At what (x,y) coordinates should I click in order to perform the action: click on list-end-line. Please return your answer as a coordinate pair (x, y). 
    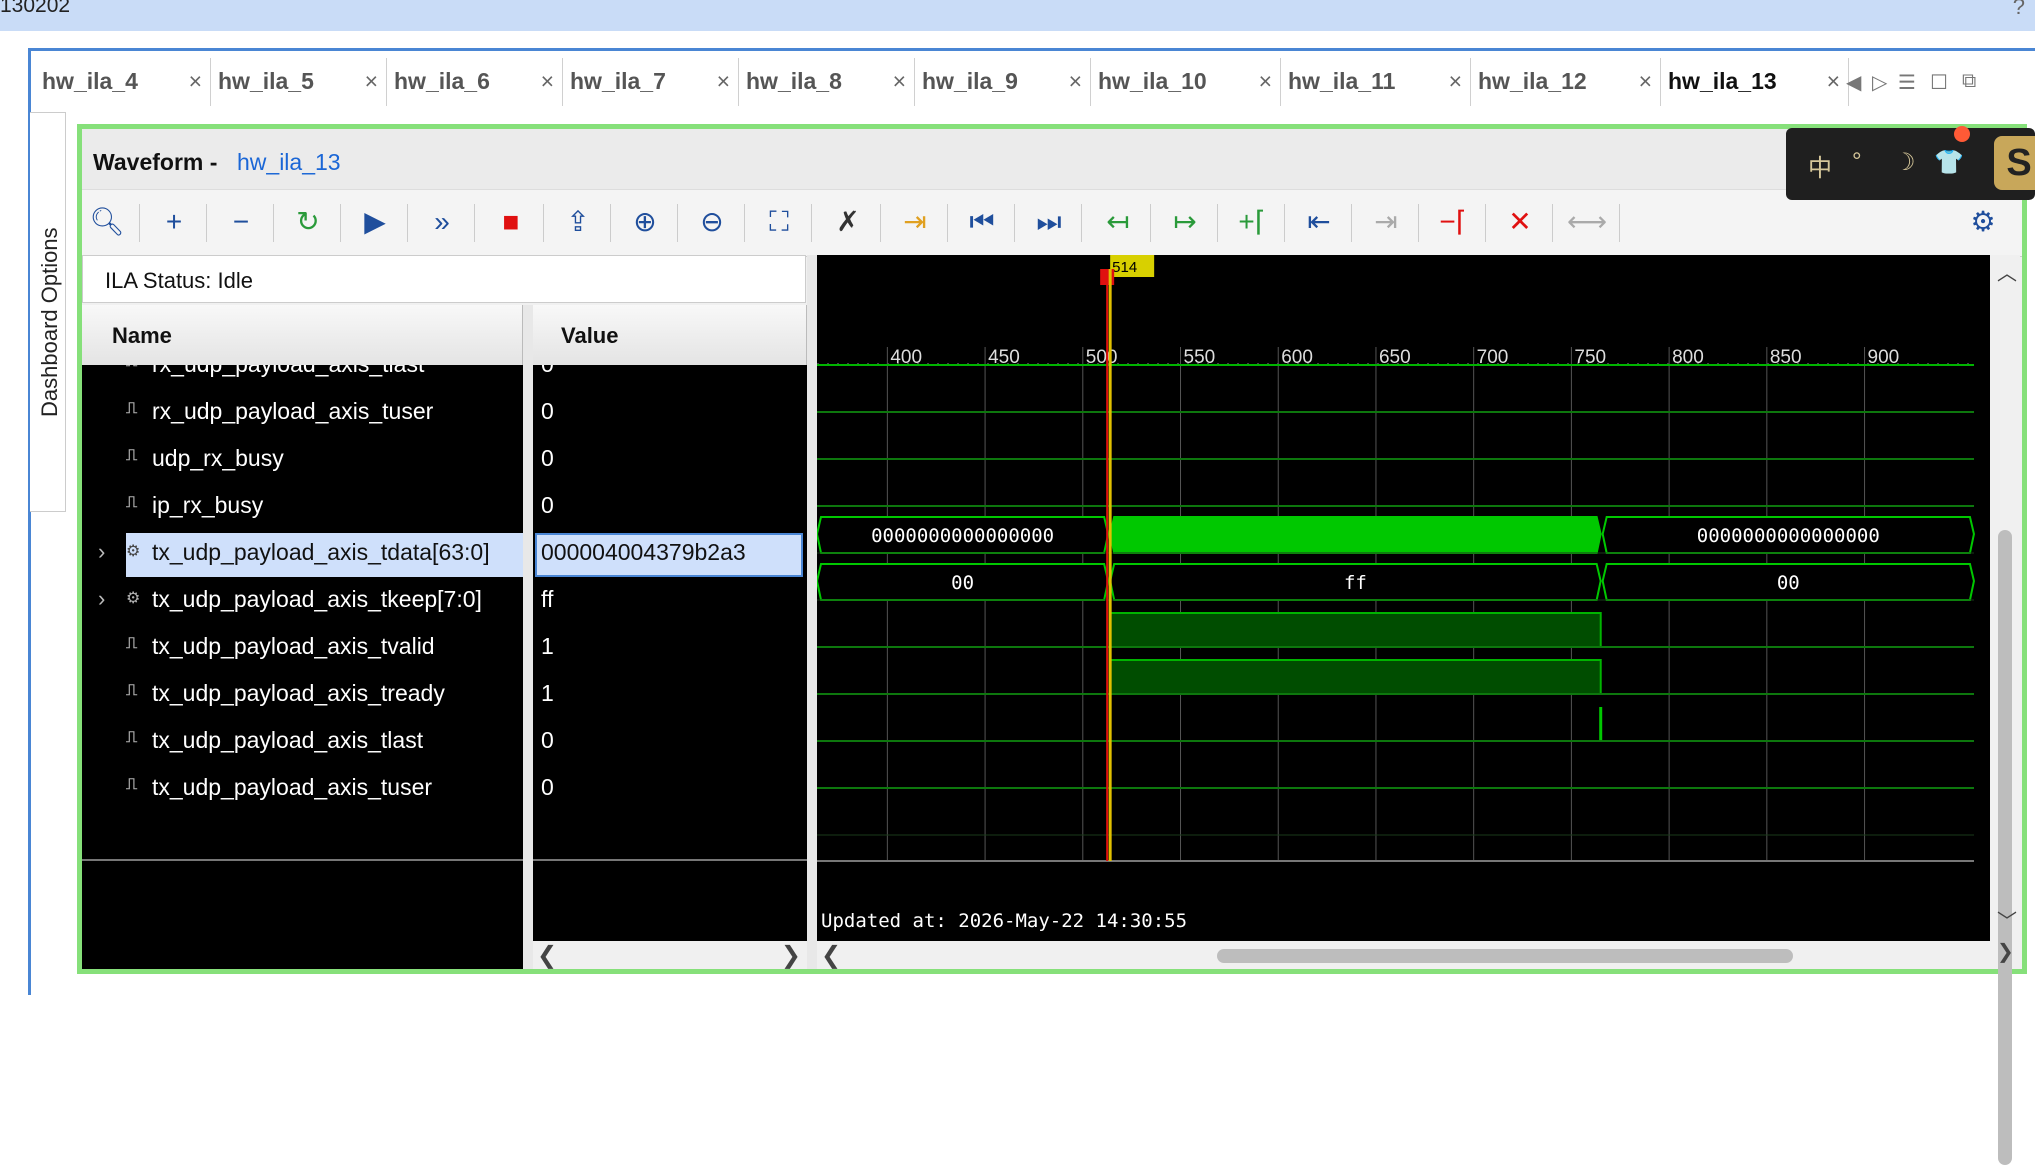
    Looking at the image, I should click on (670, 860).